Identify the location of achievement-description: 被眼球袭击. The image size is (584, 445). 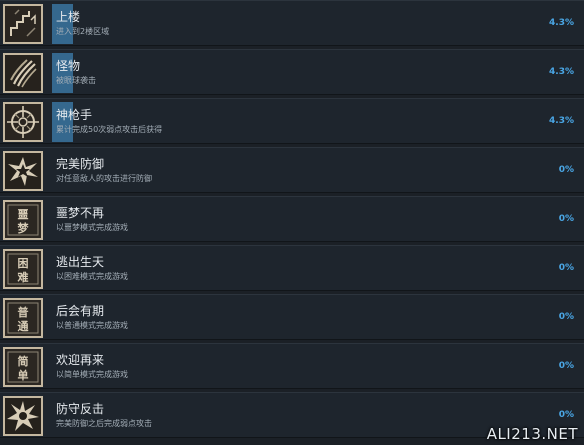
(76, 80).